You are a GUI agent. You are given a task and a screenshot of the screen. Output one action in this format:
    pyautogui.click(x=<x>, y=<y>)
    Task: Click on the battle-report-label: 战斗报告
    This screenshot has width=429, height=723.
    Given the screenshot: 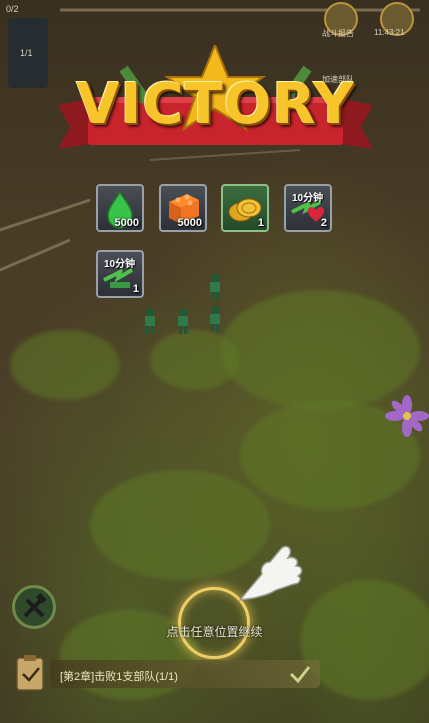 What is the action you would take?
    pyautogui.click(x=338, y=33)
    